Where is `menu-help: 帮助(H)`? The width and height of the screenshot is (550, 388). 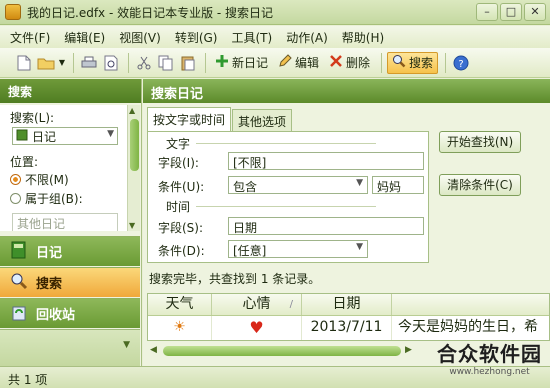
menu-help: 帮助(H) is located at coordinates (363, 37).